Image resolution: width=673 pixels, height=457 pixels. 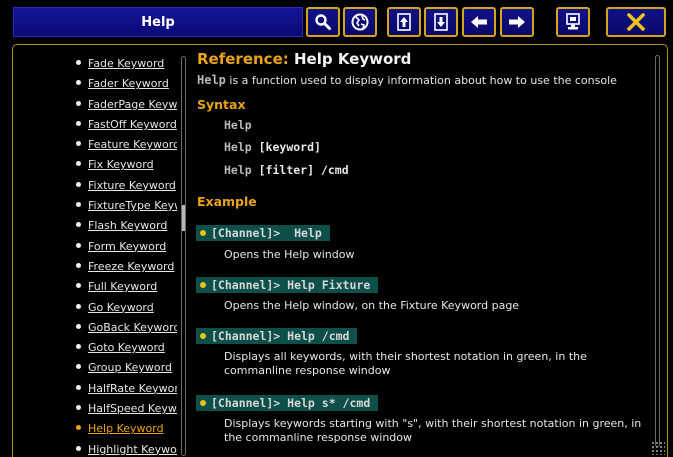 What do you see at coordinates (183, 218) in the screenshot?
I see `sidebar-scroll-thumb` at bounding box center [183, 218].